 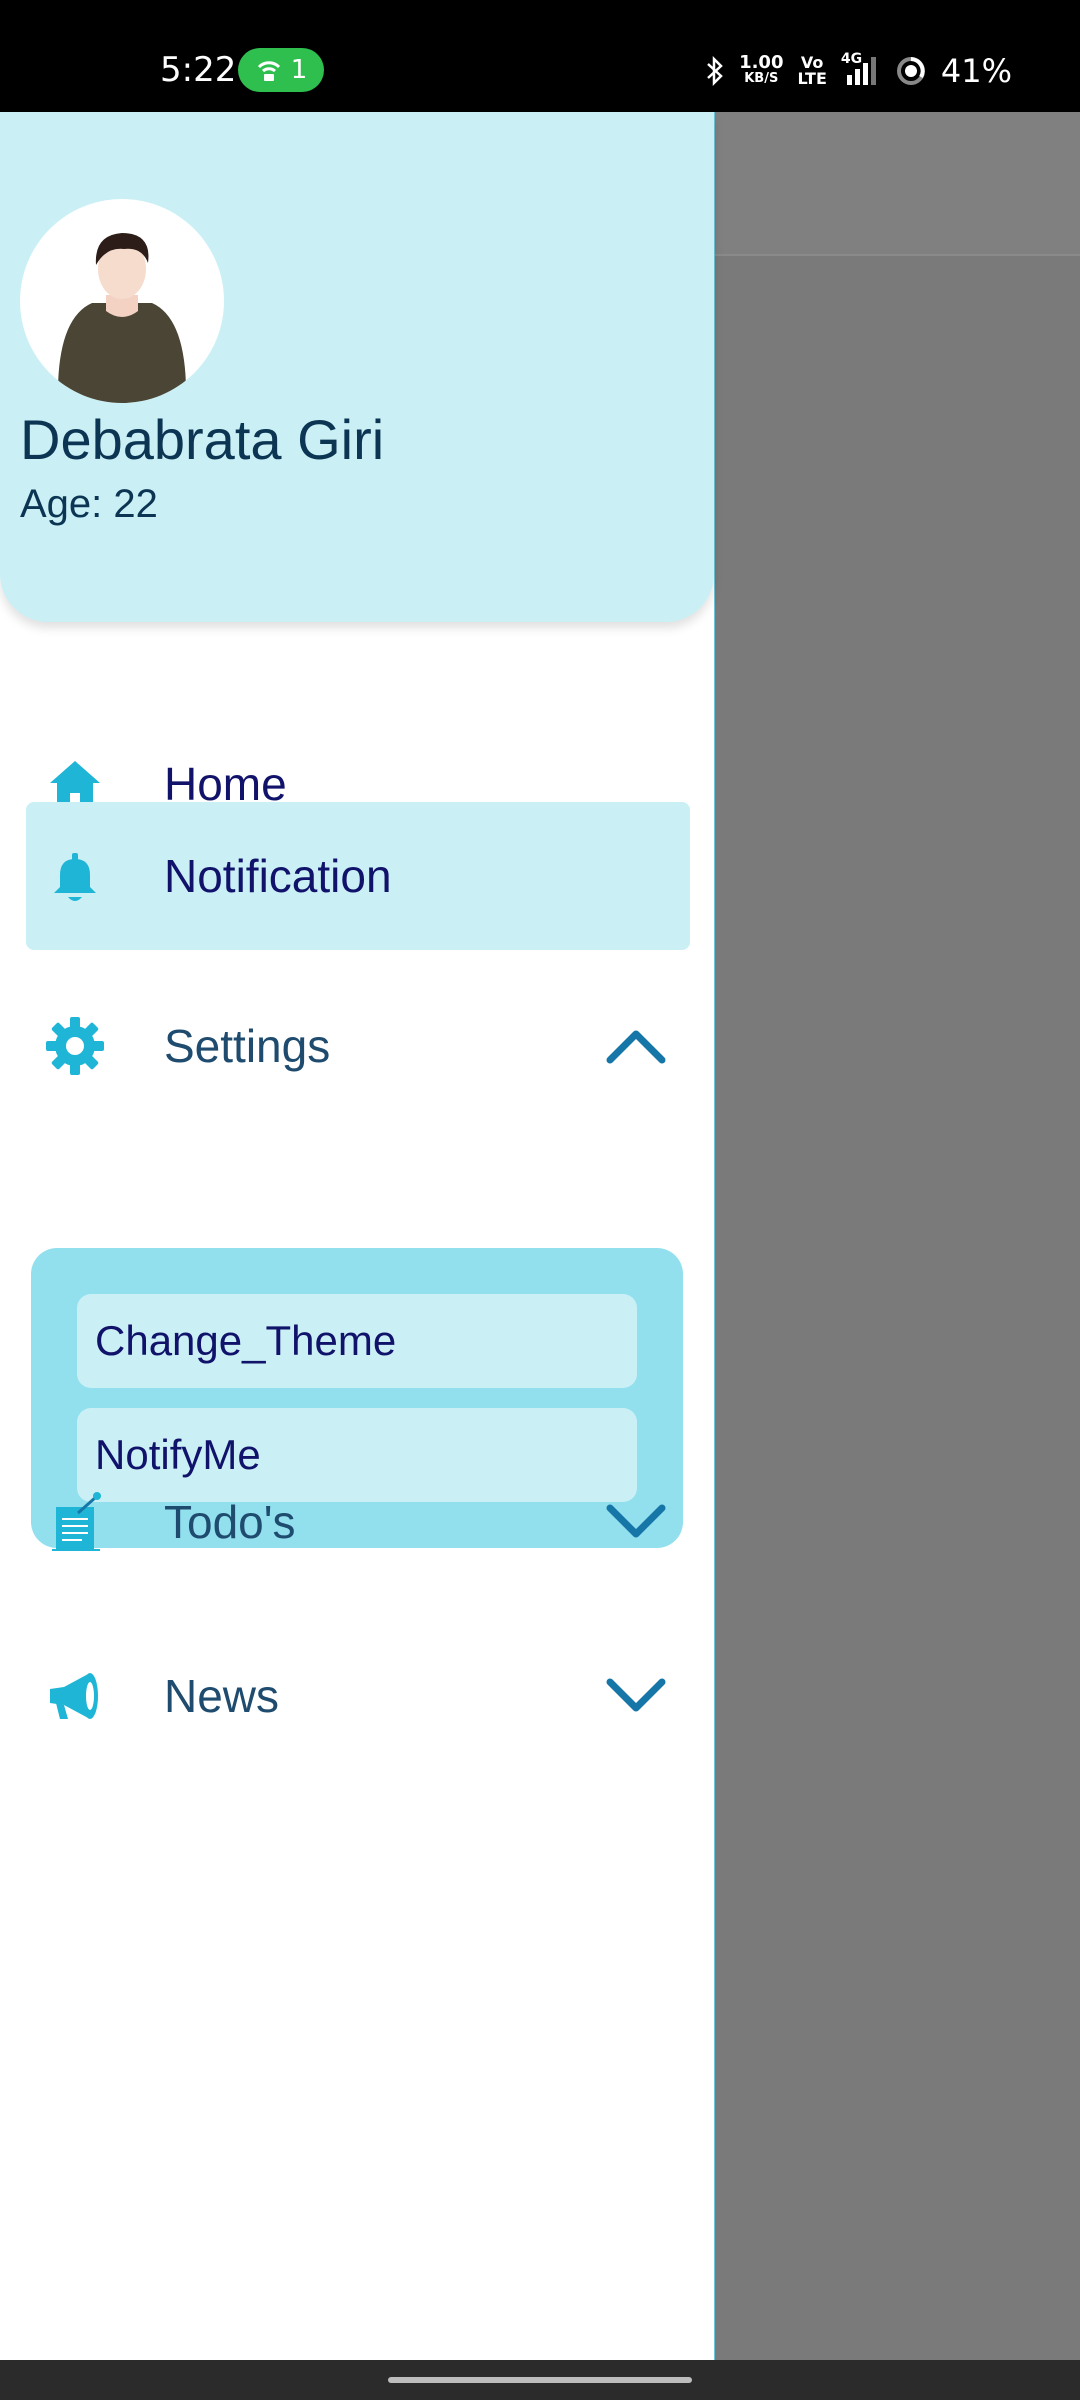 What do you see at coordinates (299, 70) in the screenshot?
I see `hotspot-count: 1` at bounding box center [299, 70].